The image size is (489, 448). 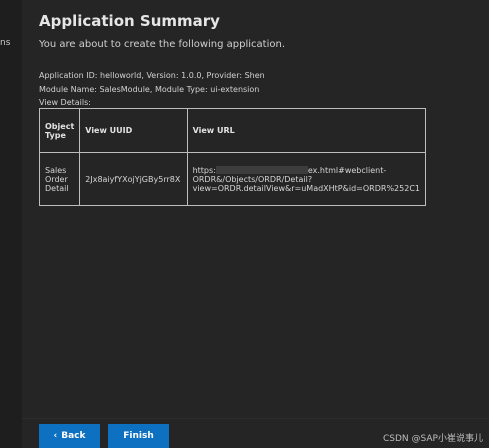 What do you see at coordinates (433, 439) in the screenshot?
I see `watermark: CSDN @SAP小崔说事儿` at bounding box center [433, 439].